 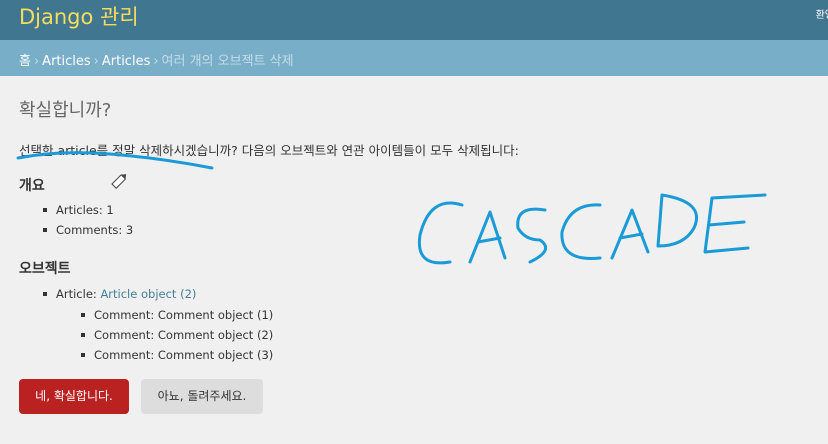 I want to click on cursor-icon, so click(x=119, y=181).